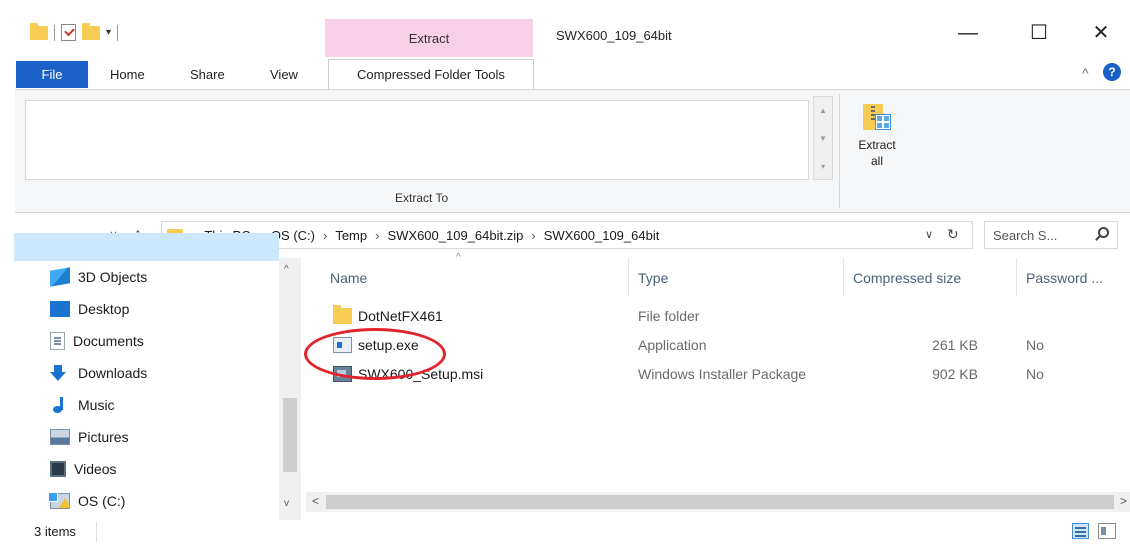 This screenshot has height=546, width=1130. I want to click on nav-item-documents: Documents, so click(97, 341).